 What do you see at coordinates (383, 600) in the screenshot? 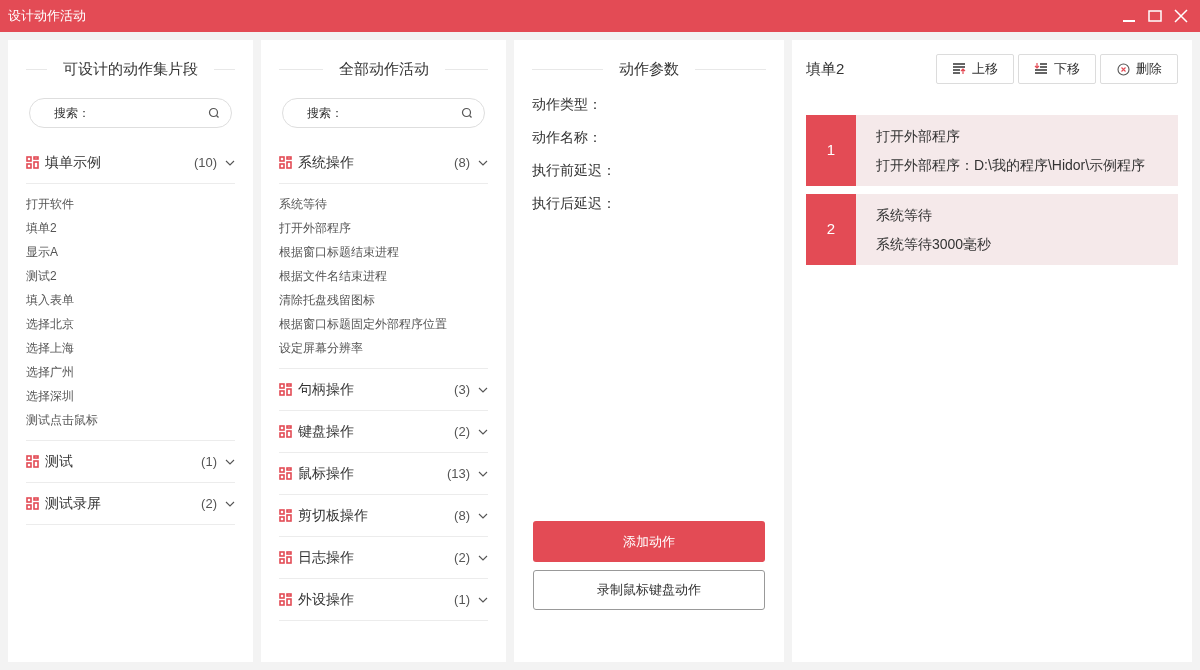
I see `group-header: 外设操作 (1)` at bounding box center [383, 600].